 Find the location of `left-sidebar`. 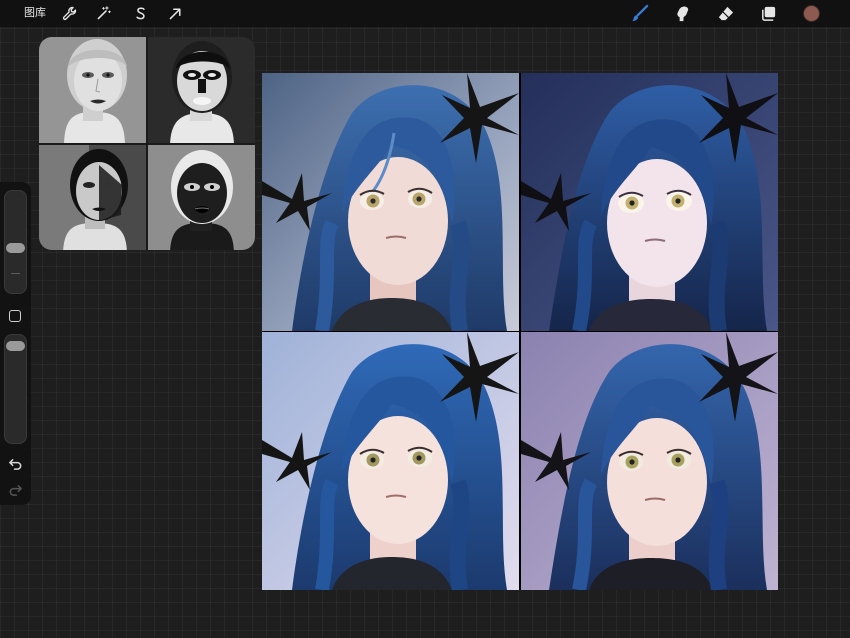

left-sidebar is located at coordinates (15, 343).